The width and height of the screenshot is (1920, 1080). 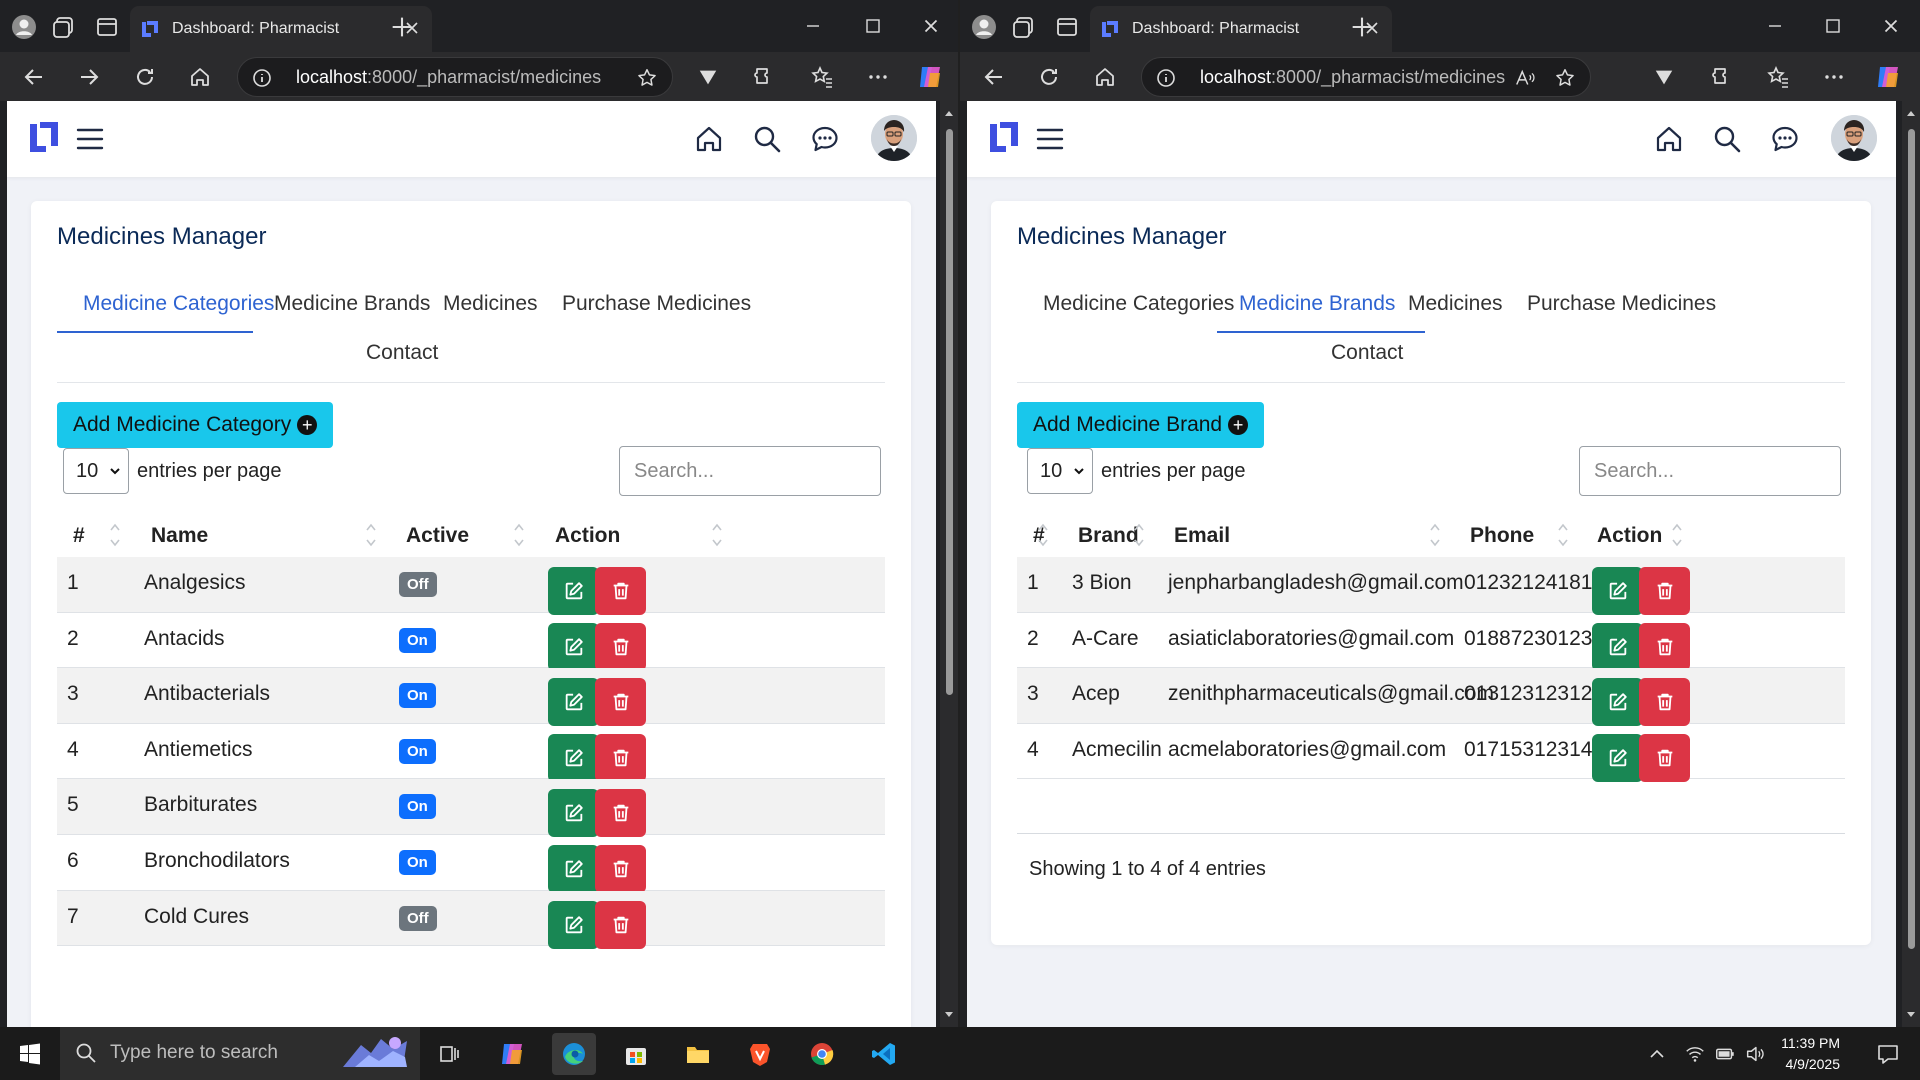 What do you see at coordinates (698, 1054) in the screenshot?
I see `file-explorer-icon` at bounding box center [698, 1054].